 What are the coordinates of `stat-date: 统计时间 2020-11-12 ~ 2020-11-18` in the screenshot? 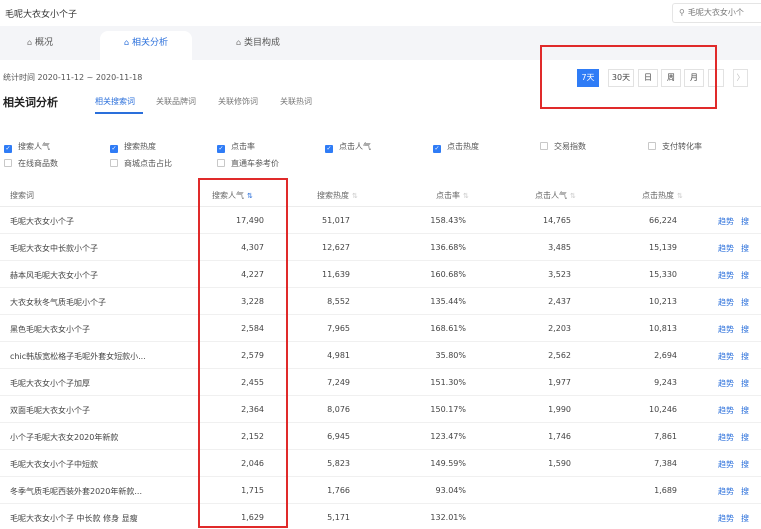 It's located at (73, 77).